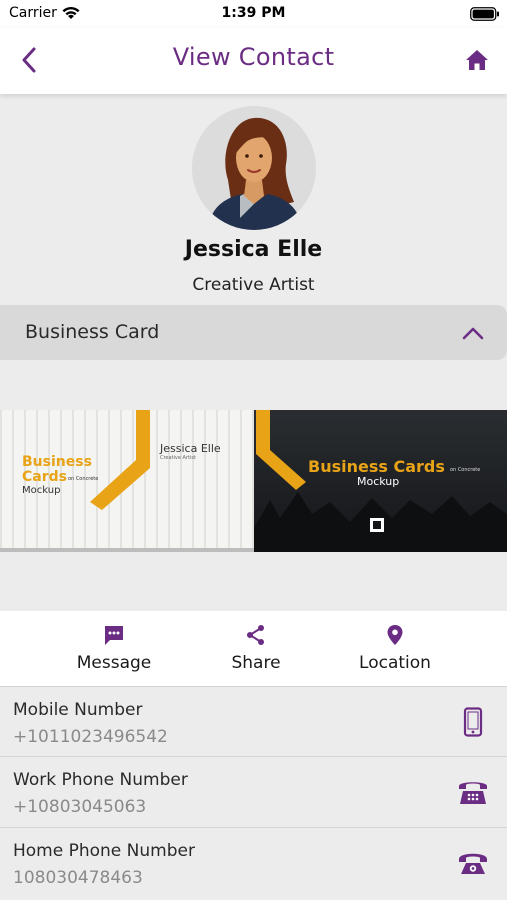 The width and height of the screenshot is (507, 900). What do you see at coordinates (253, 249) in the screenshot?
I see `contact-name: Jessica Elle` at bounding box center [253, 249].